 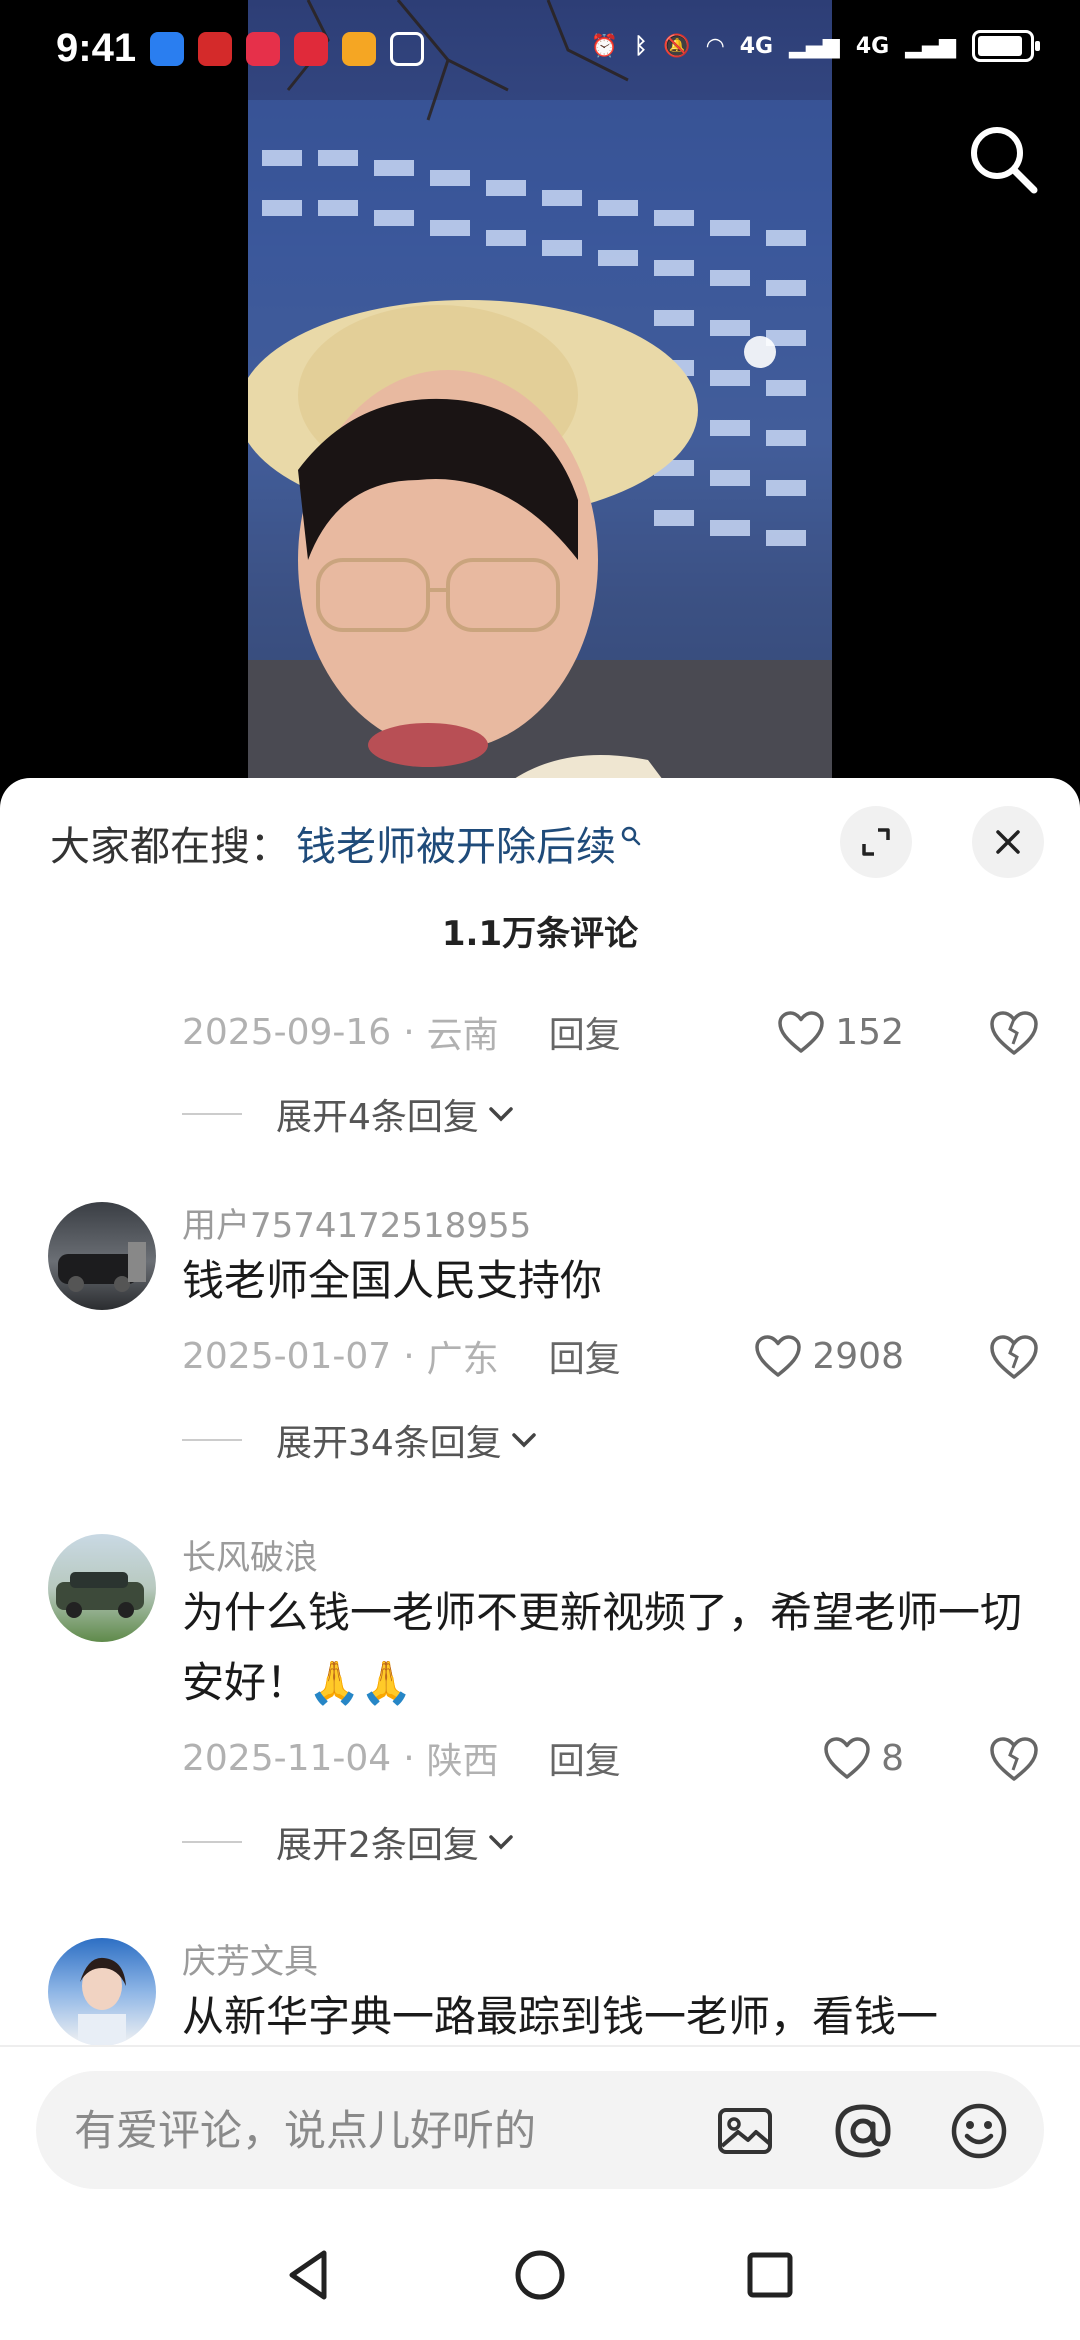 I want to click on like-count: 8, so click(x=892, y=1758).